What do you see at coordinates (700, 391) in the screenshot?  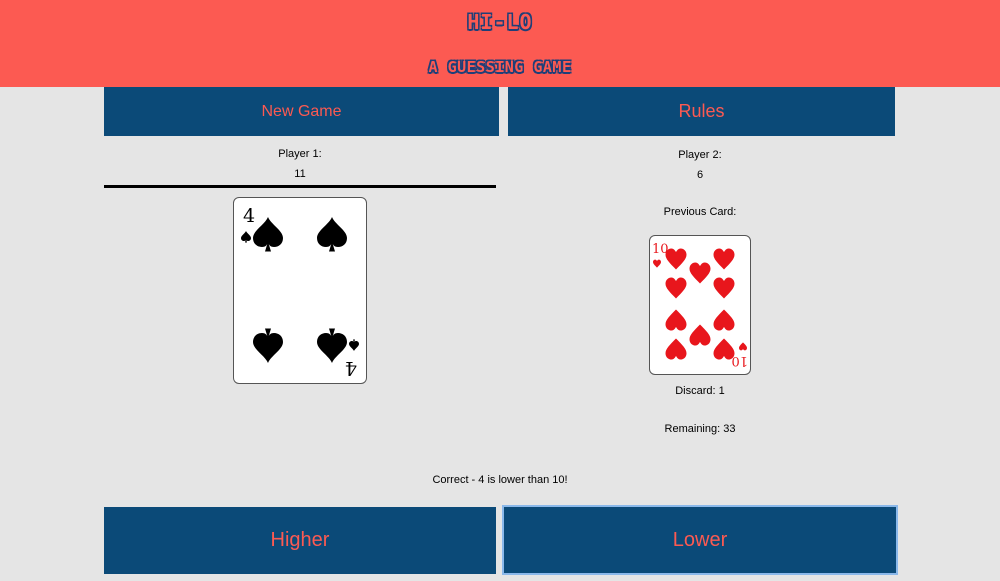 I see `discard-count: Discard: 1` at bounding box center [700, 391].